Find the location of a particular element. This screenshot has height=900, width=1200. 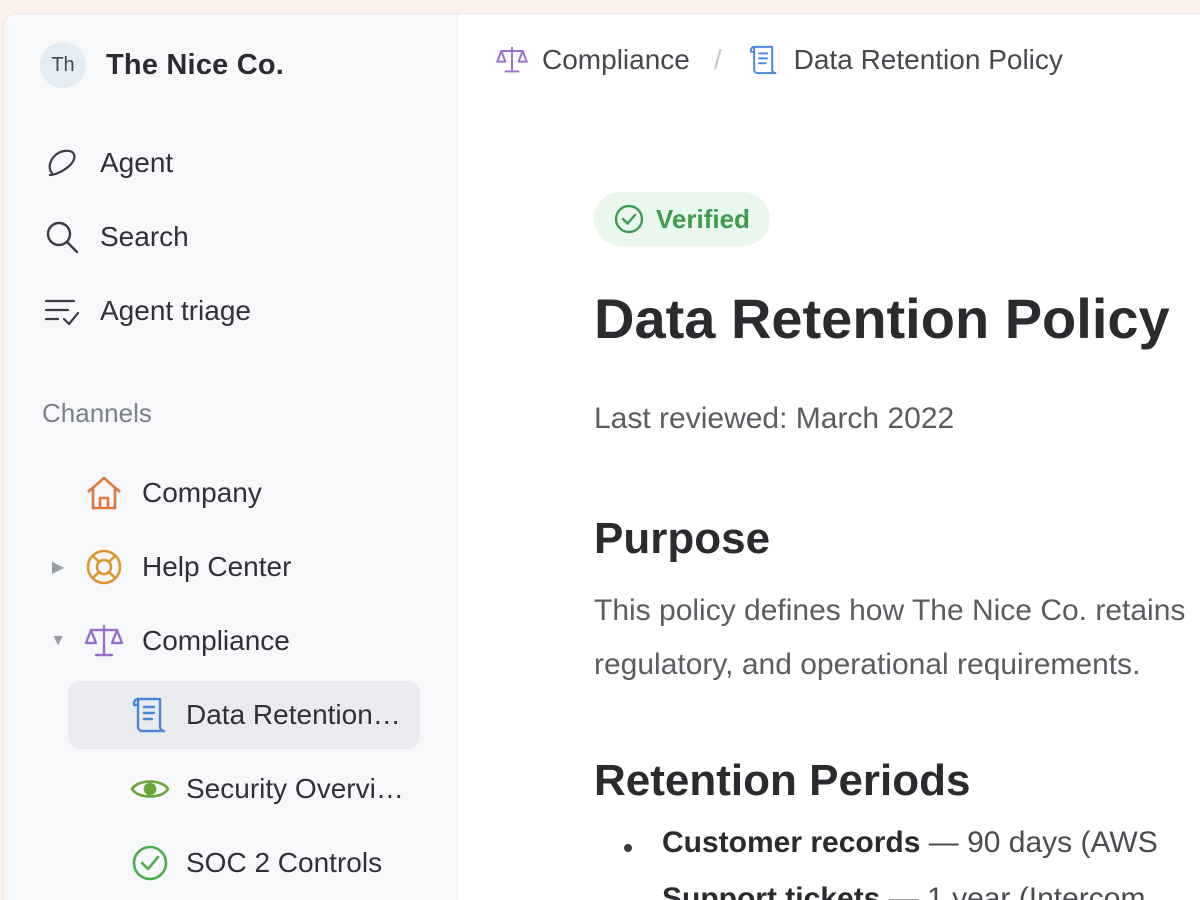

list-item-detail: — 1 year (Intercom is located at coordinates (1013, 891).